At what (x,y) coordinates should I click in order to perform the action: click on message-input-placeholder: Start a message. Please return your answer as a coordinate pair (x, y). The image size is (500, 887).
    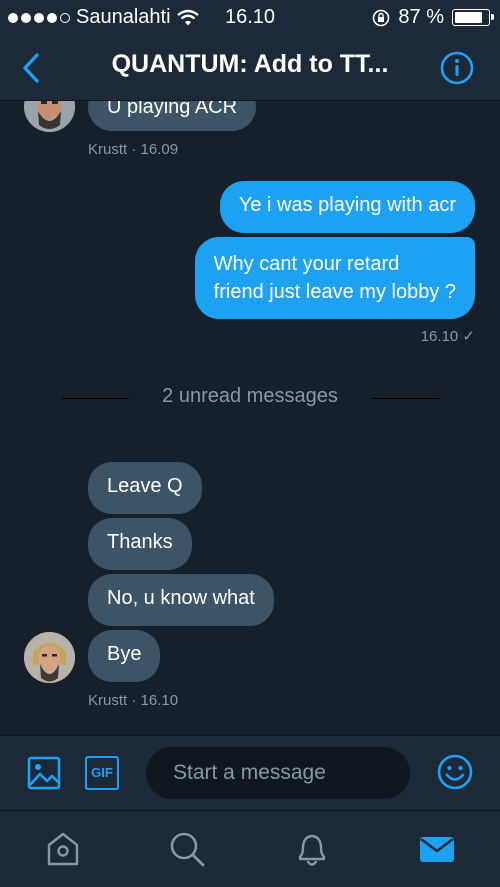
    Looking at the image, I should click on (249, 772).